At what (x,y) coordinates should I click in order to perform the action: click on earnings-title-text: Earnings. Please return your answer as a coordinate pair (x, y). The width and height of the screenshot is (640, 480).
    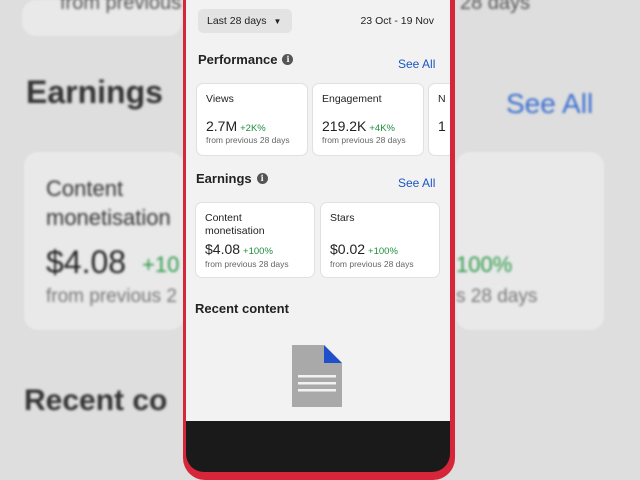
    Looking at the image, I should click on (224, 178).